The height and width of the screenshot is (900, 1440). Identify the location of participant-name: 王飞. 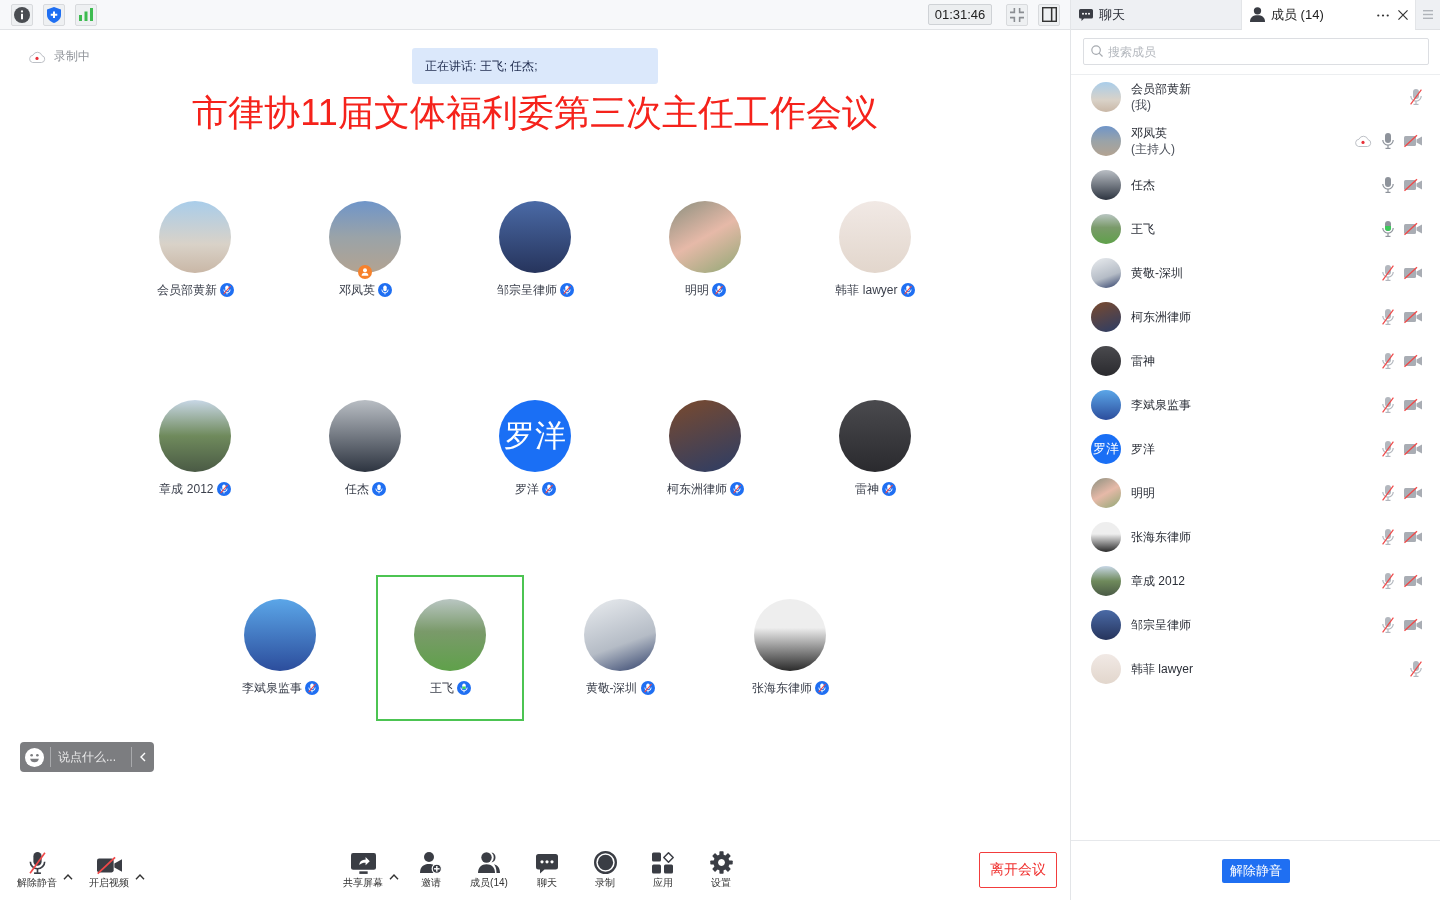
(441, 688).